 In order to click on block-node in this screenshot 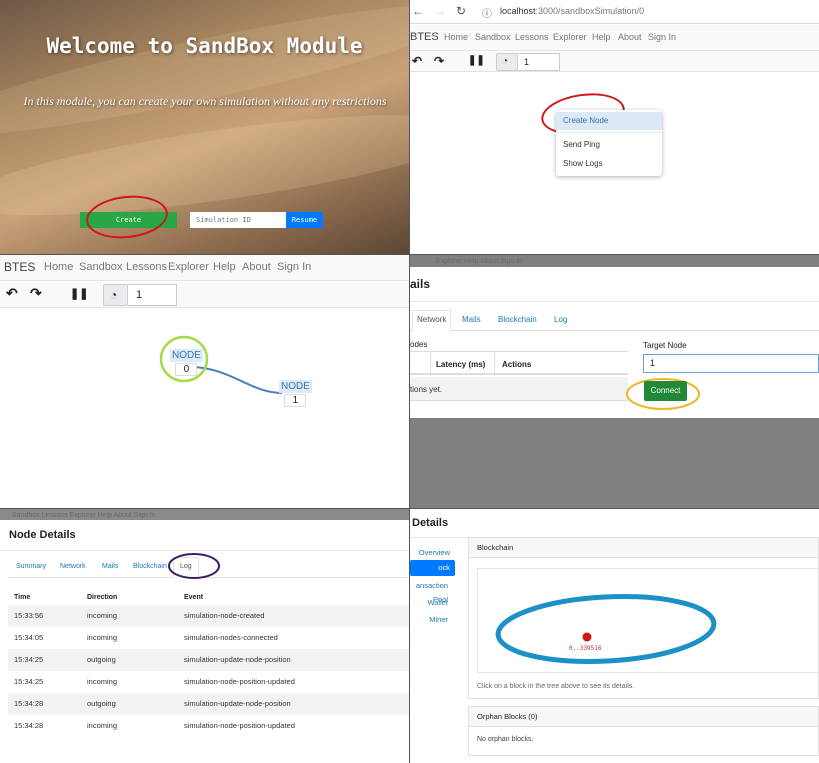, I will do `click(587, 637)`.